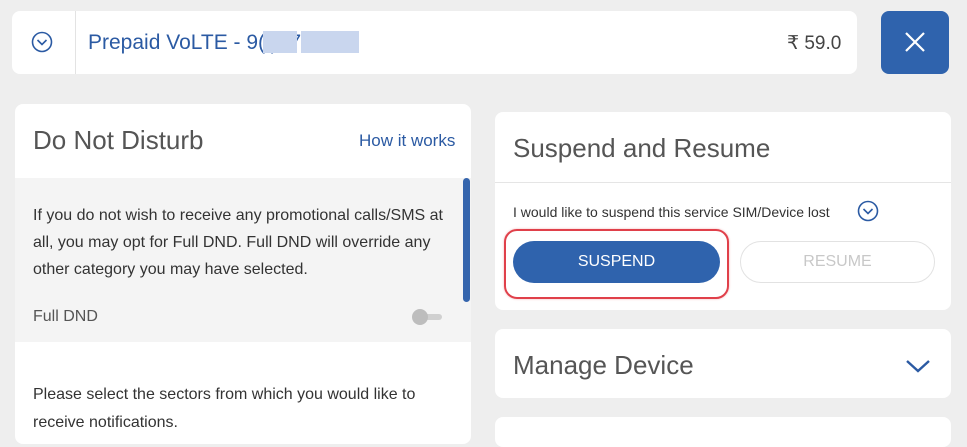  I want to click on plan-selector-bar: Prepaid VoLTE - 9( )97 ₹ 59.0, so click(434, 42).